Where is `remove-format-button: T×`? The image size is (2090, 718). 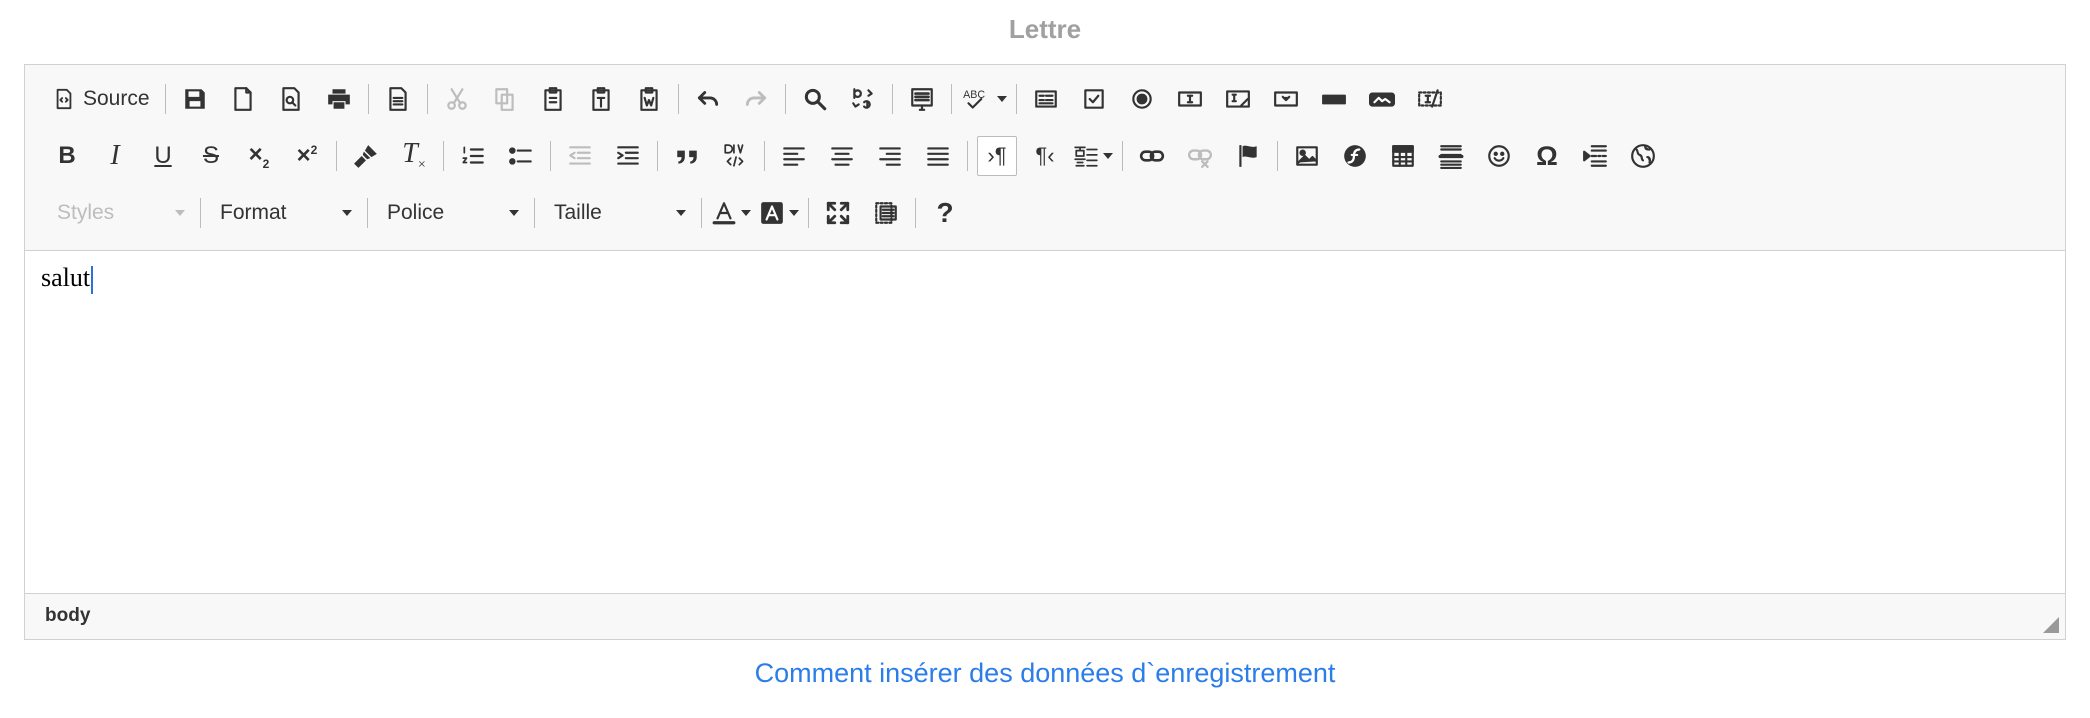
remove-format-button: T× is located at coordinates (414, 156).